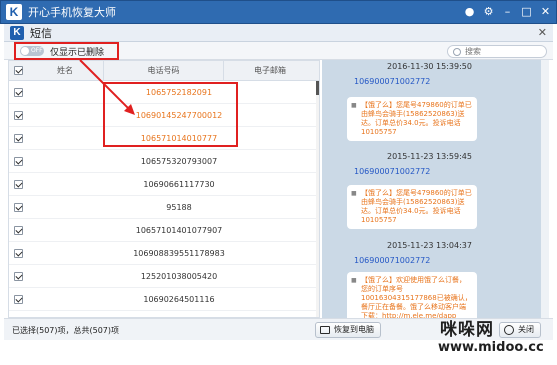 The image size is (557, 365). I want to click on close-button: 关闭, so click(520, 330).